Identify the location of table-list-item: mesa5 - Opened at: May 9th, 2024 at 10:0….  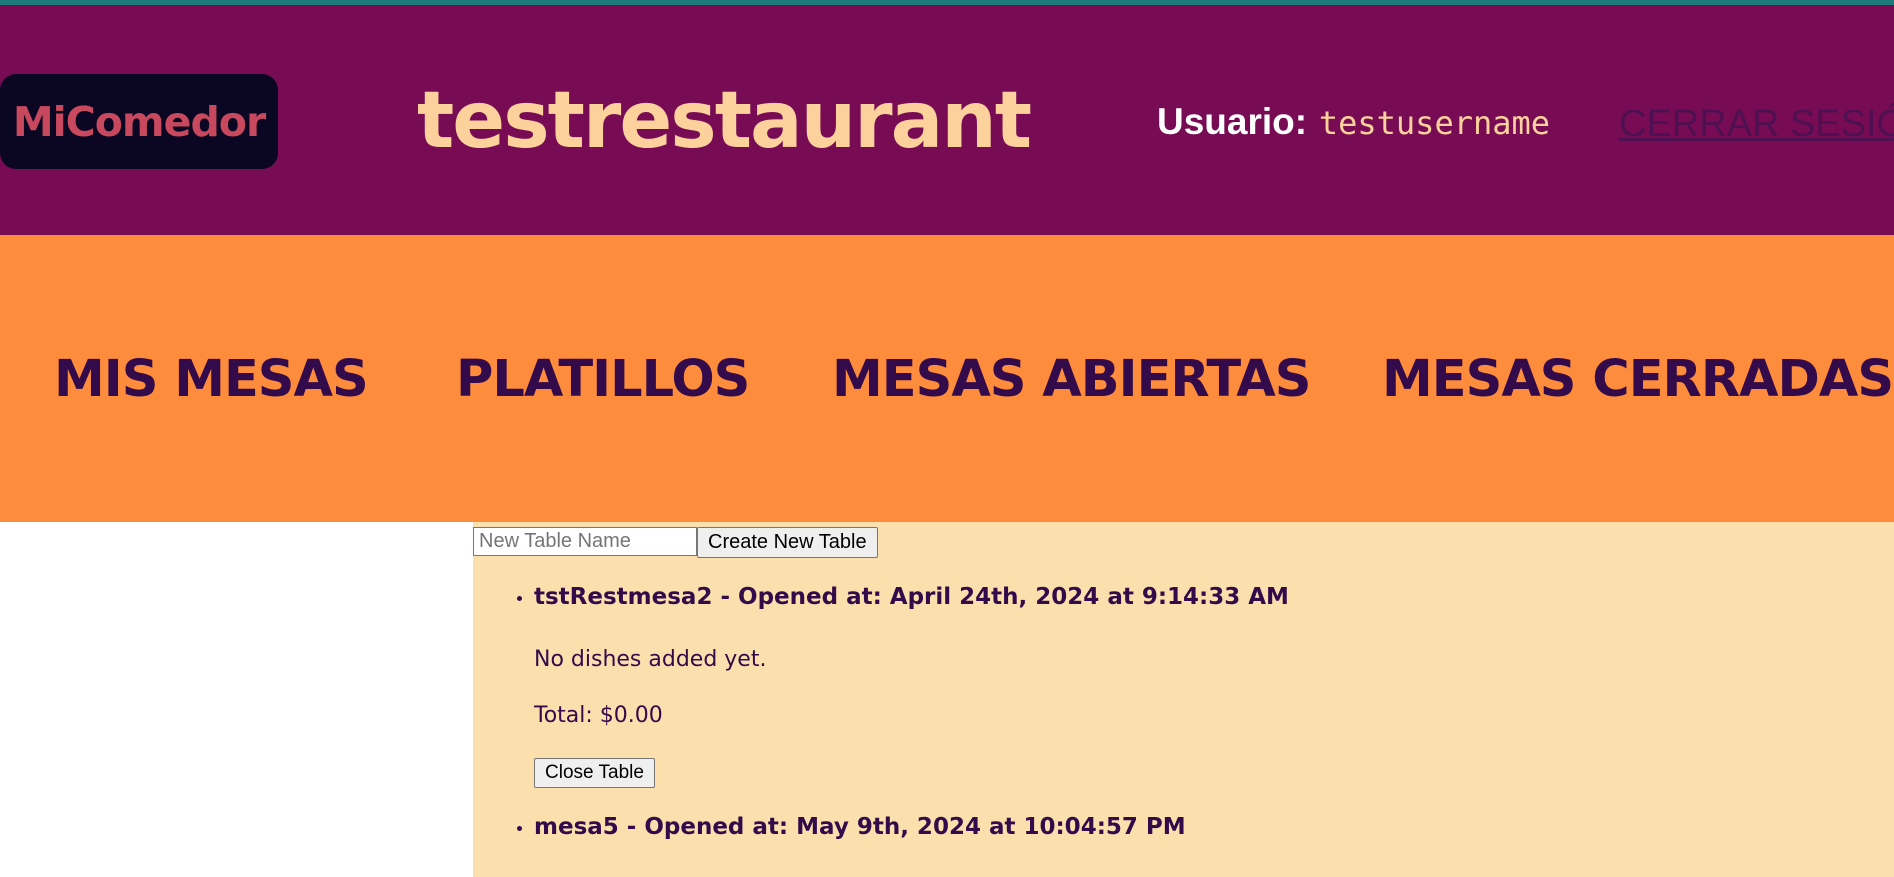
(911, 827).